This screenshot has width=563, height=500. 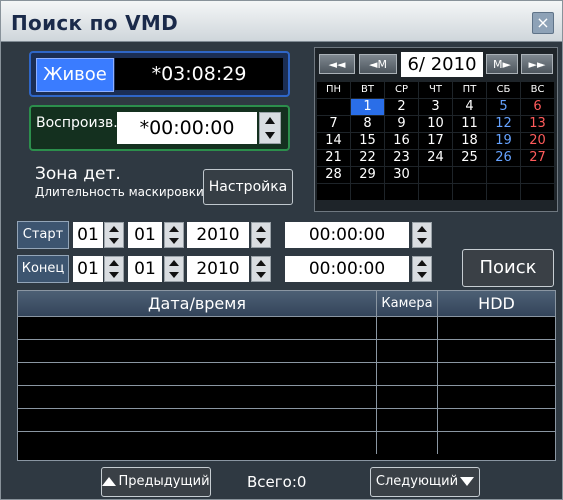 What do you see at coordinates (401, 175) in the screenshot?
I see `calendar-day: 30` at bounding box center [401, 175].